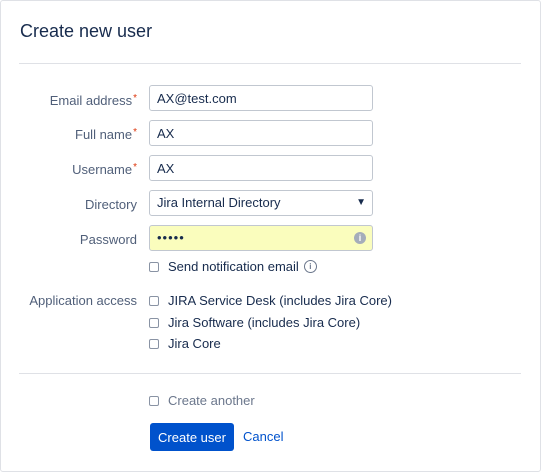  Describe the element at coordinates (154, 322) in the screenshot. I see `jira-software-checkbox` at that location.